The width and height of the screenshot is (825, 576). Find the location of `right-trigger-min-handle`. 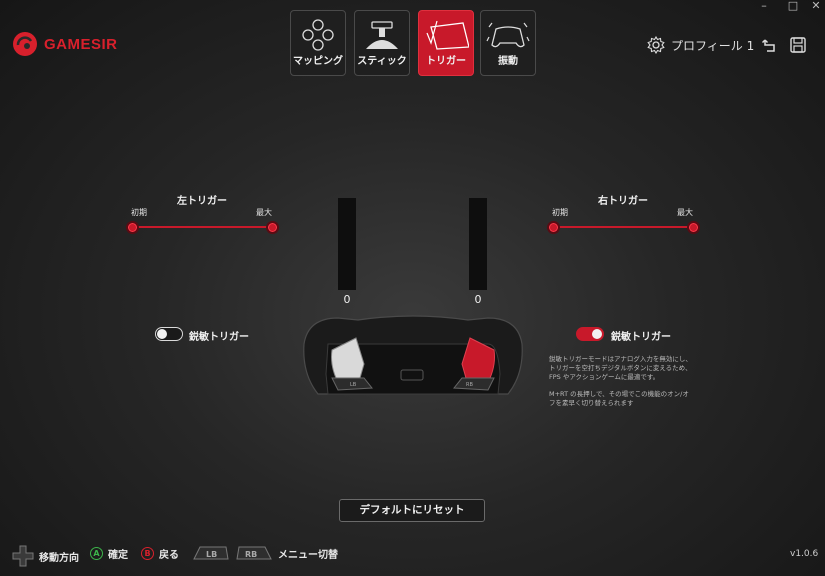

right-trigger-min-handle is located at coordinates (553, 227).